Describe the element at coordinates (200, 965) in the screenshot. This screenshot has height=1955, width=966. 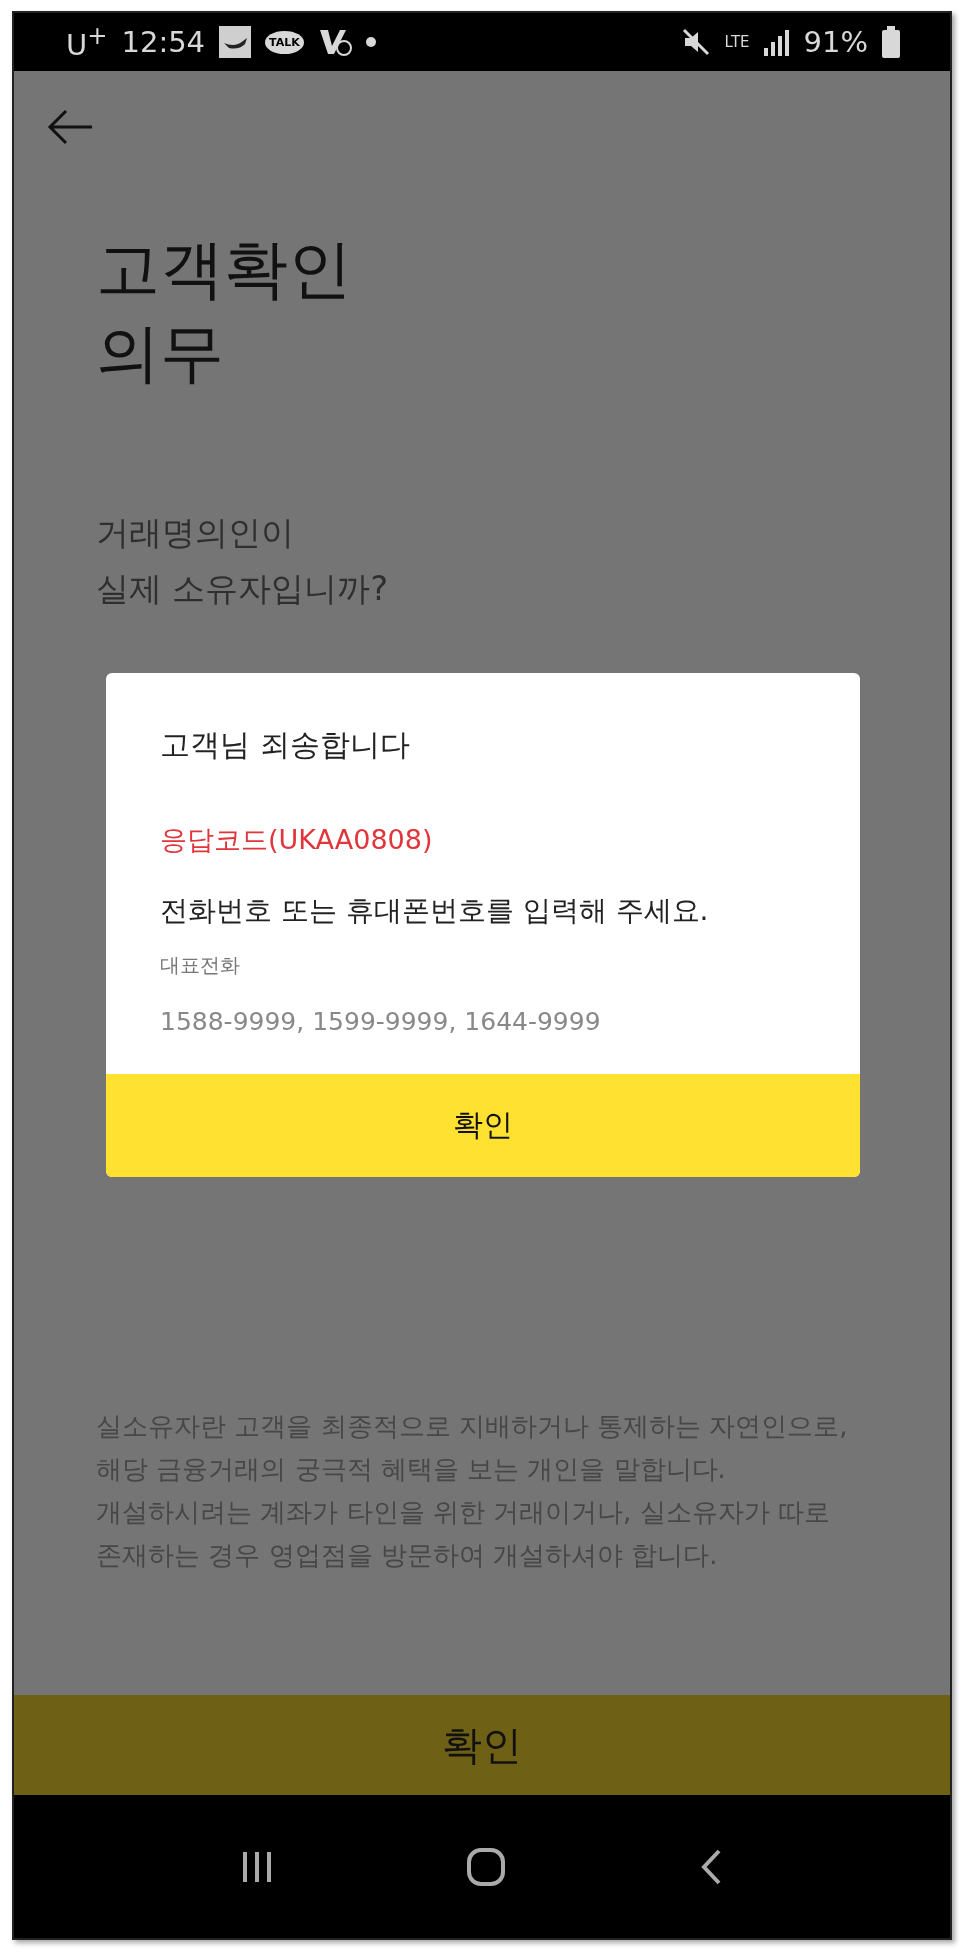
I see `phone-label: 대표전화` at that location.